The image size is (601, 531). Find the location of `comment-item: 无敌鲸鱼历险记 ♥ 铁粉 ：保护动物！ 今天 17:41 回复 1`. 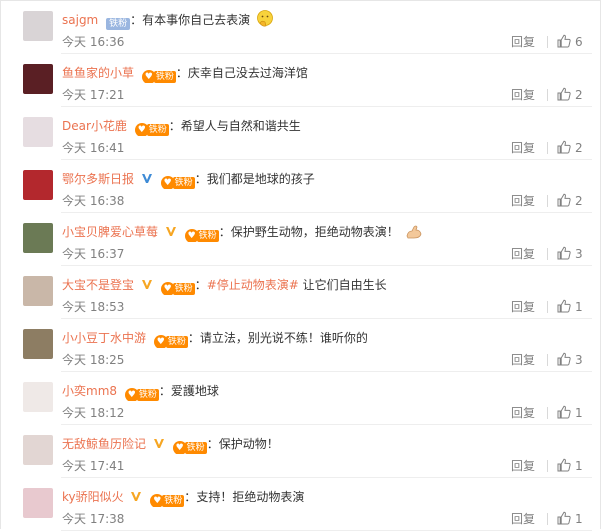

comment-item: 无敌鲸鱼历险记 ♥ 铁粉 ：保护动物！ 今天 17:41 回复 1 is located at coordinates (301, 451).